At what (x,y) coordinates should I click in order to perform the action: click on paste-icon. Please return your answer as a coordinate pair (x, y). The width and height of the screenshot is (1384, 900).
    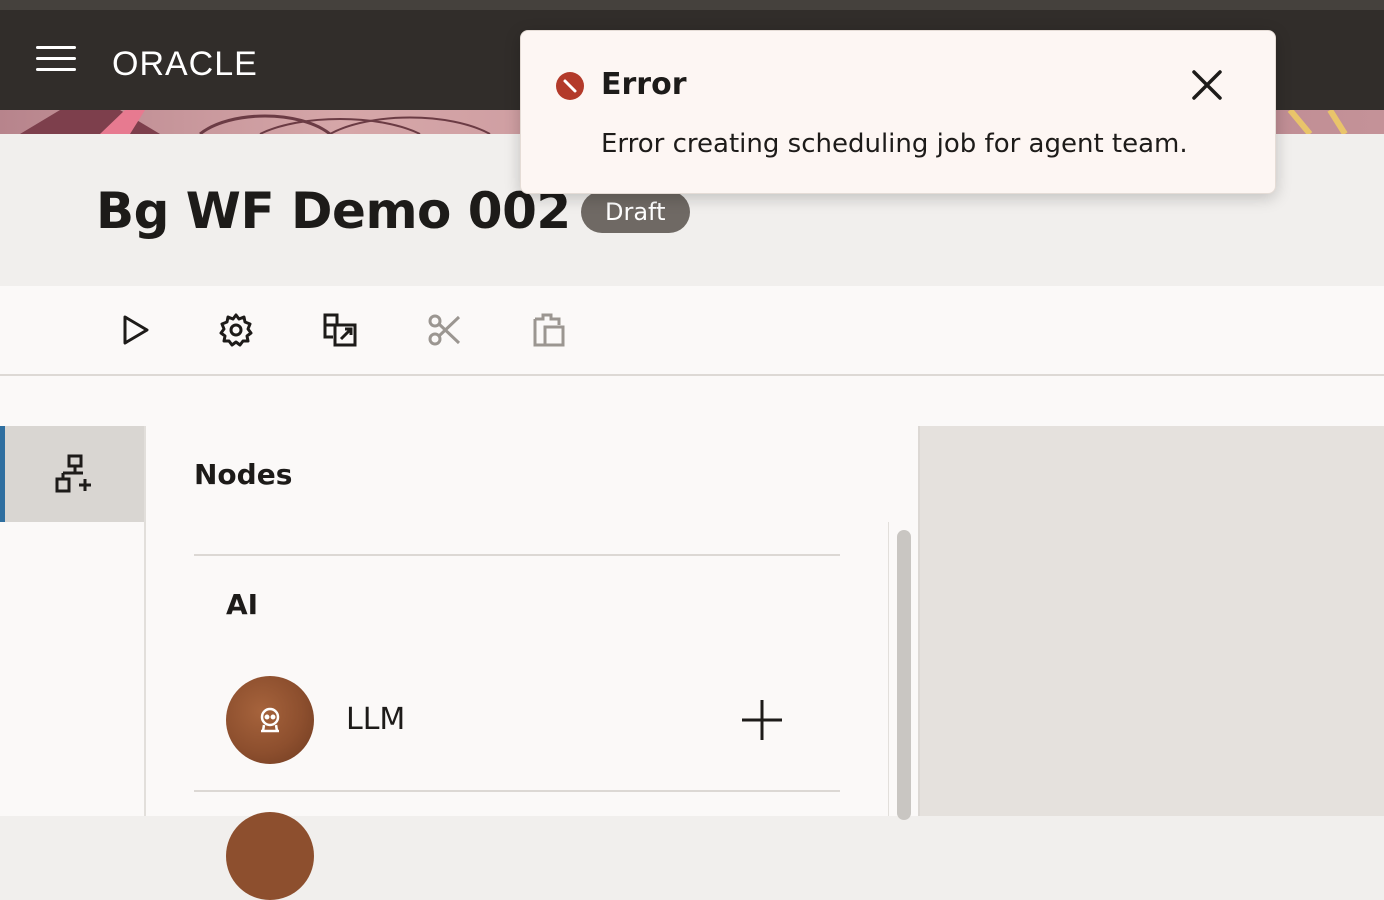
    Looking at the image, I should click on (549, 330).